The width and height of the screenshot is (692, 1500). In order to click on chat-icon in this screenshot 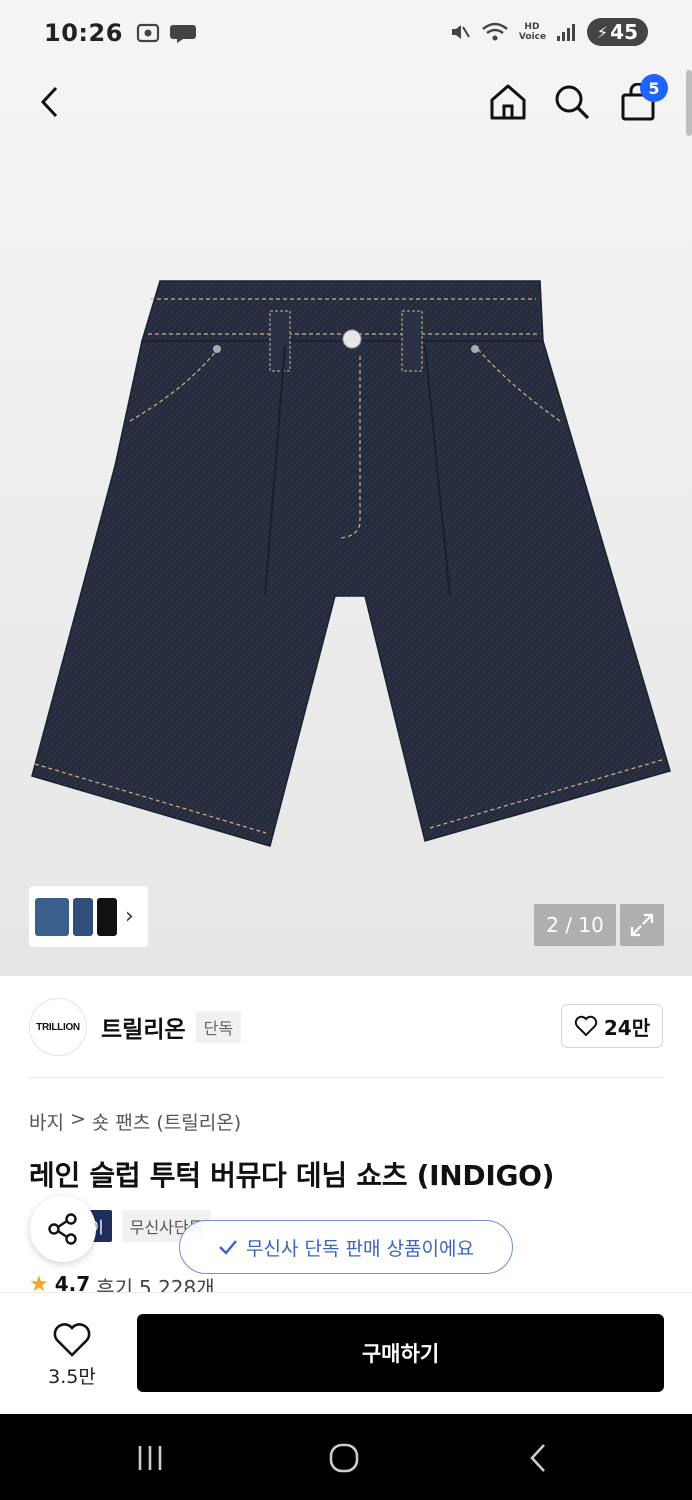, I will do `click(182, 34)`.